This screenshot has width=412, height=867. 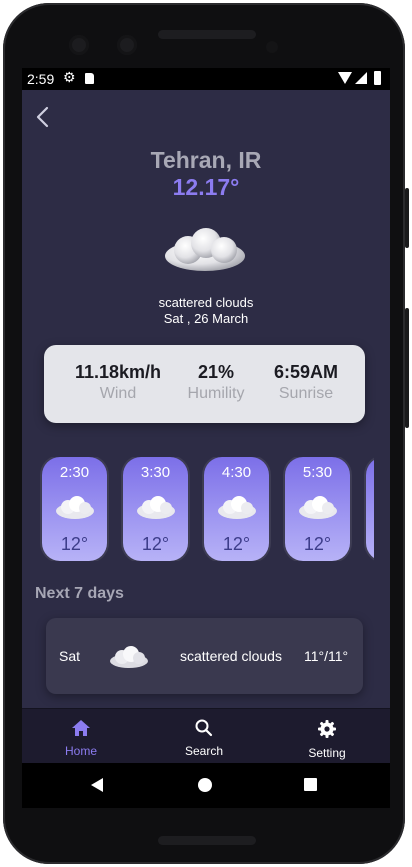 I want to click on back-nav-icon, so click(x=97, y=787).